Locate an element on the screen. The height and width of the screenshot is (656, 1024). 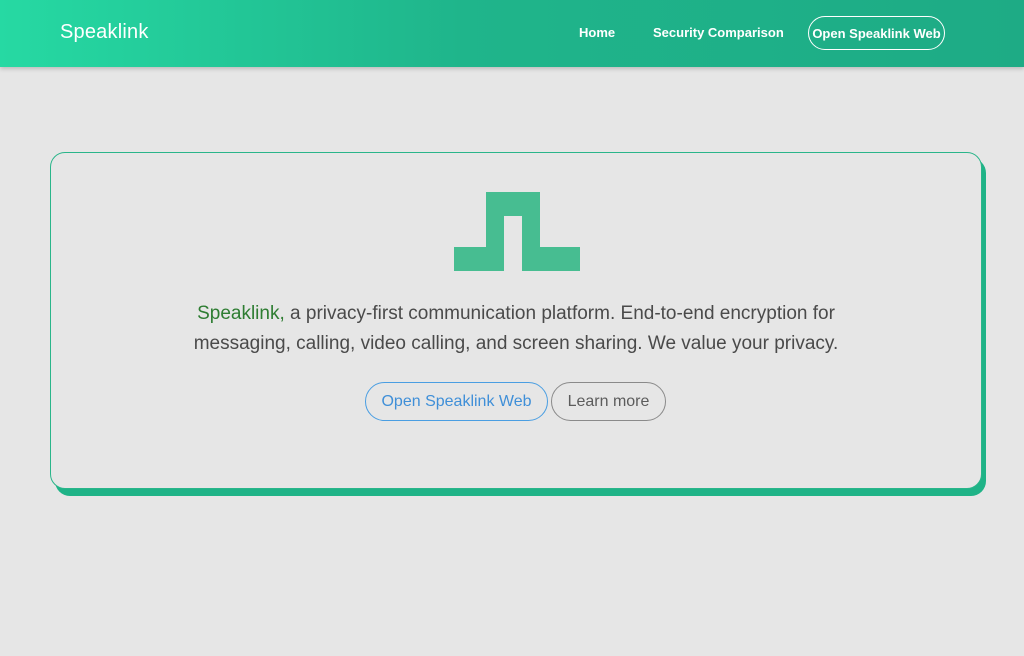
brand-name-highlight: Speaklink, is located at coordinates (241, 313).